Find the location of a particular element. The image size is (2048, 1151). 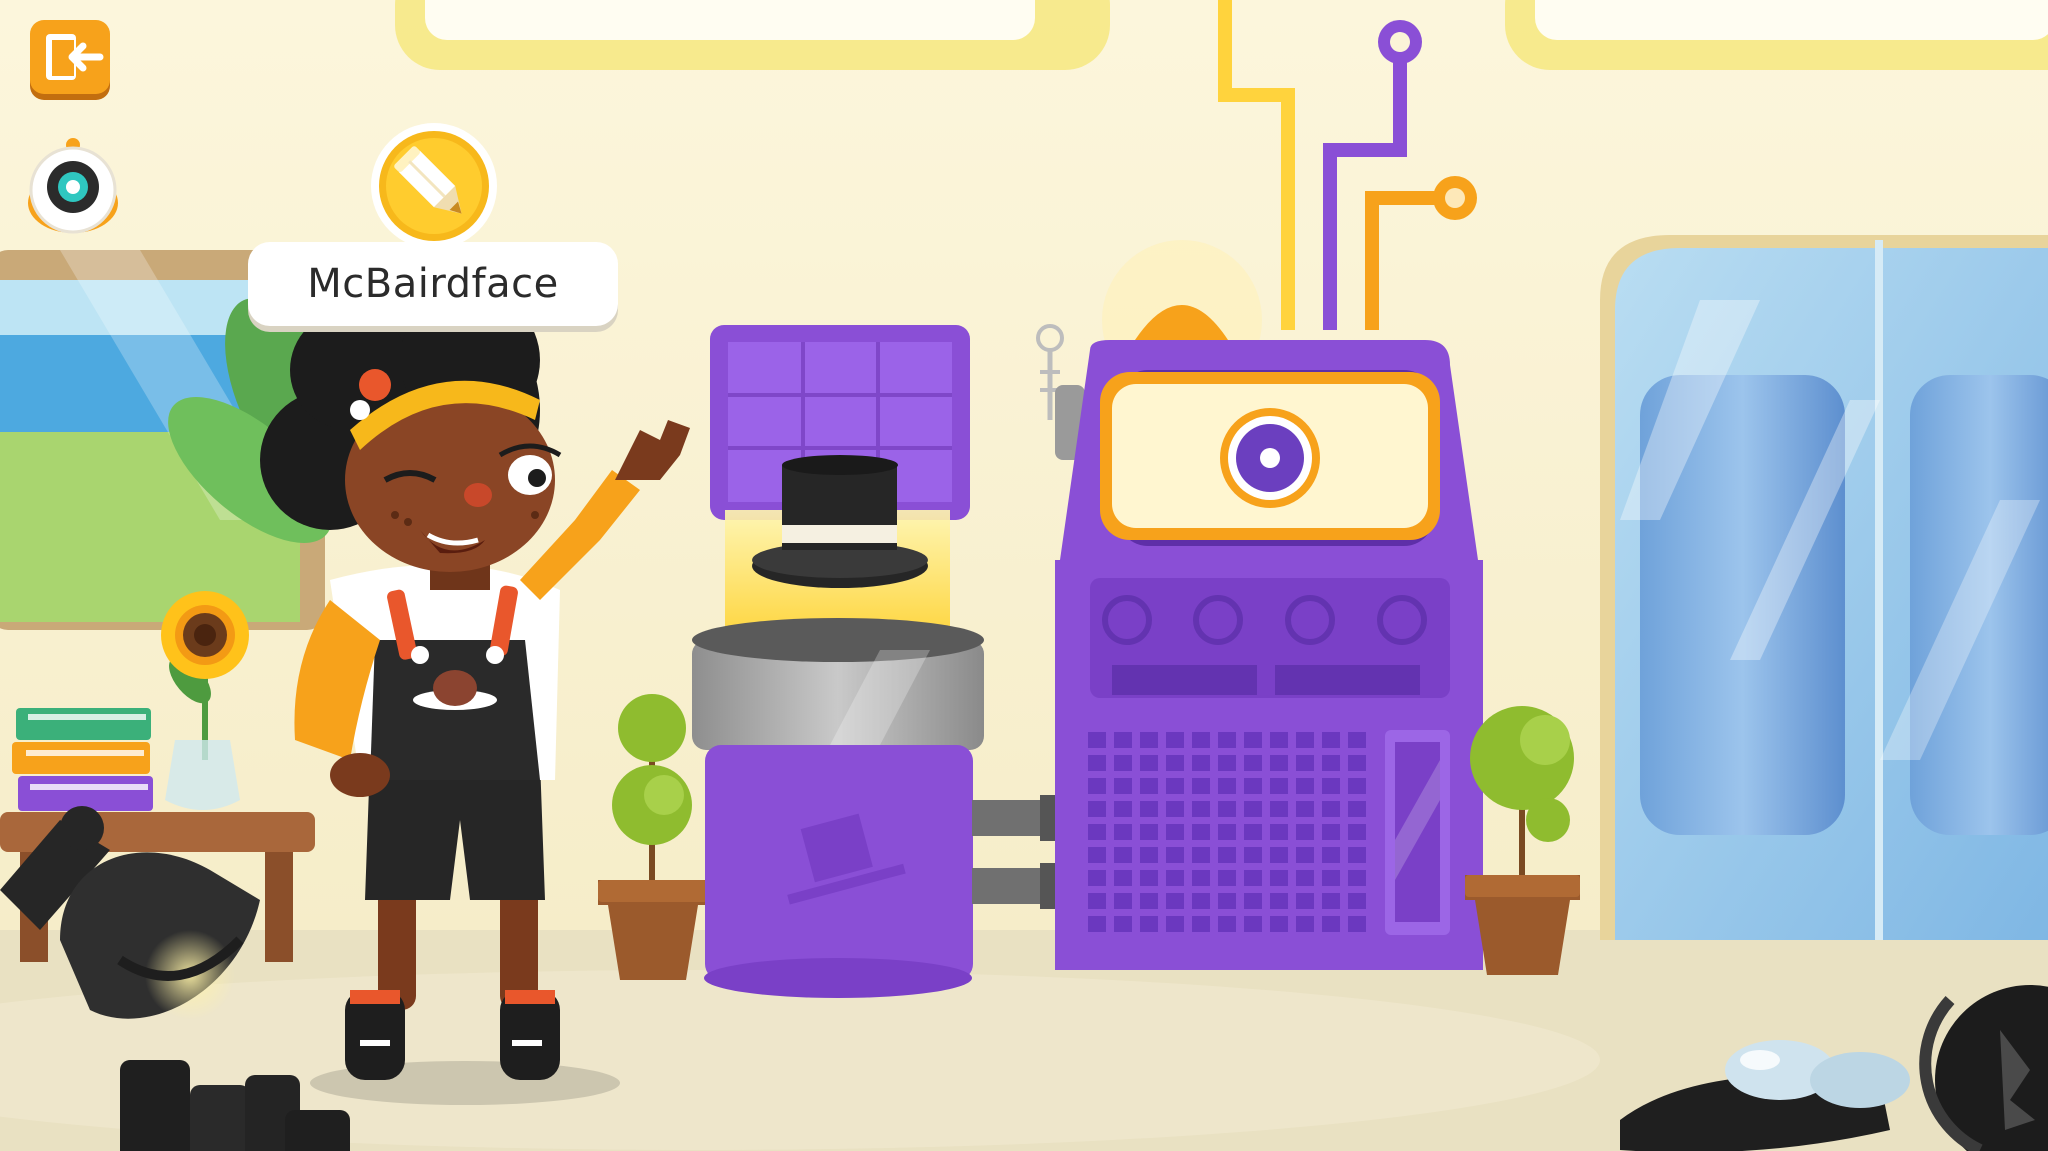

exit-button is located at coordinates (70, 60).